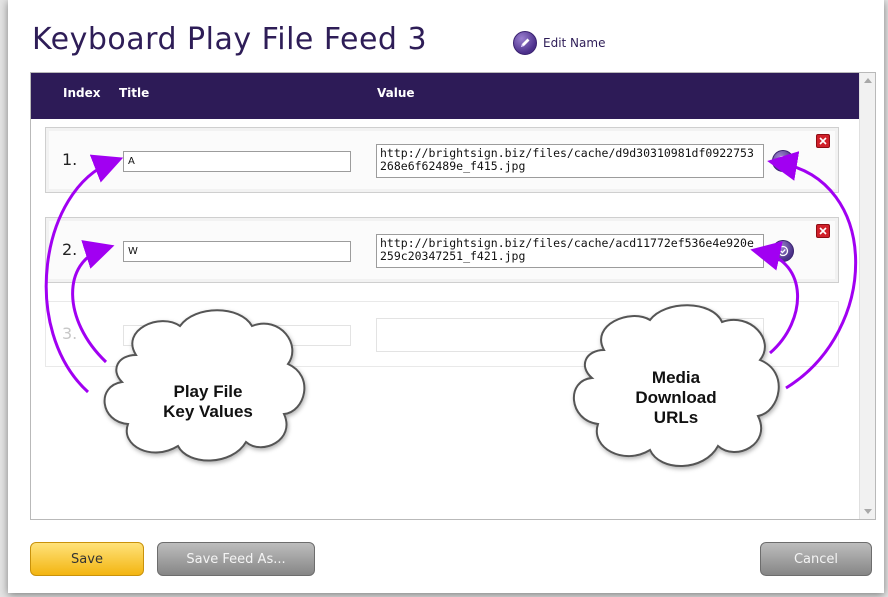  Describe the element at coordinates (70, 159) in the screenshot. I see `row-index: 1.` at that location.